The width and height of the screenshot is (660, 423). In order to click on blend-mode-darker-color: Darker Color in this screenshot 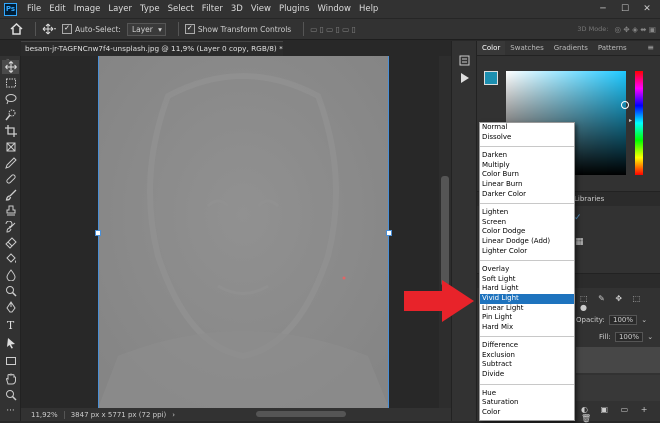, I will do `click(527, 195)`.